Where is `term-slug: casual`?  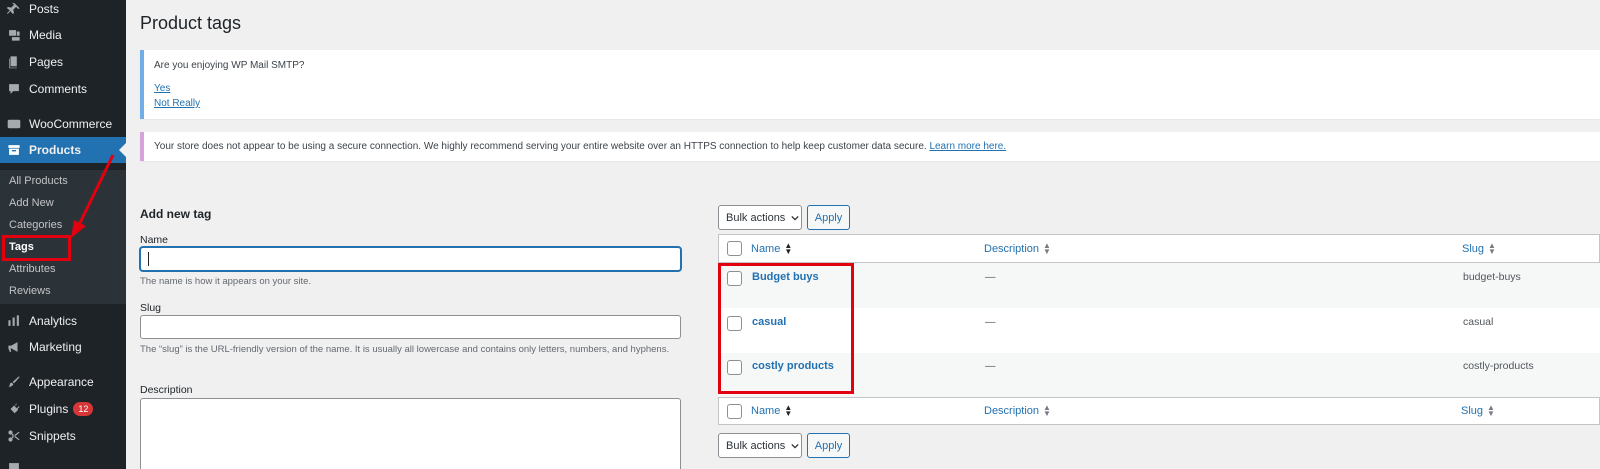
term-slug: casual is located at coordinates (1478, 322).